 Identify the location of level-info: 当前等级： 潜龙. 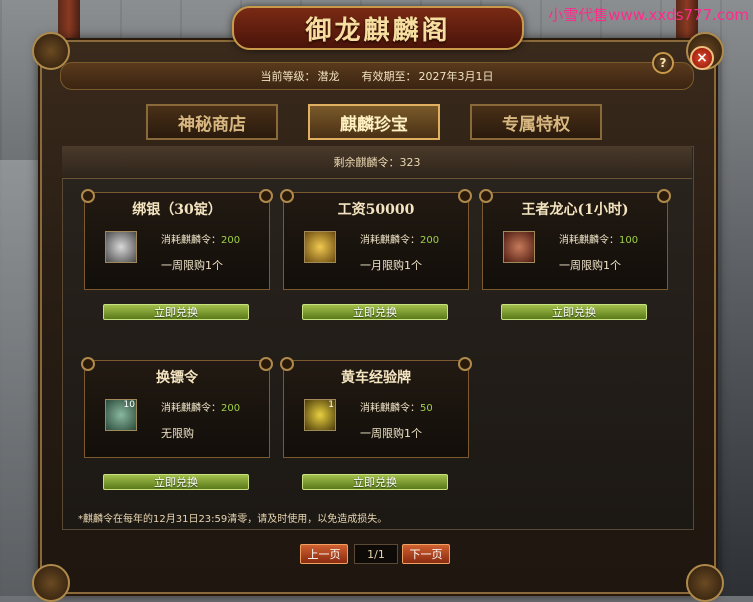
(300, 76).